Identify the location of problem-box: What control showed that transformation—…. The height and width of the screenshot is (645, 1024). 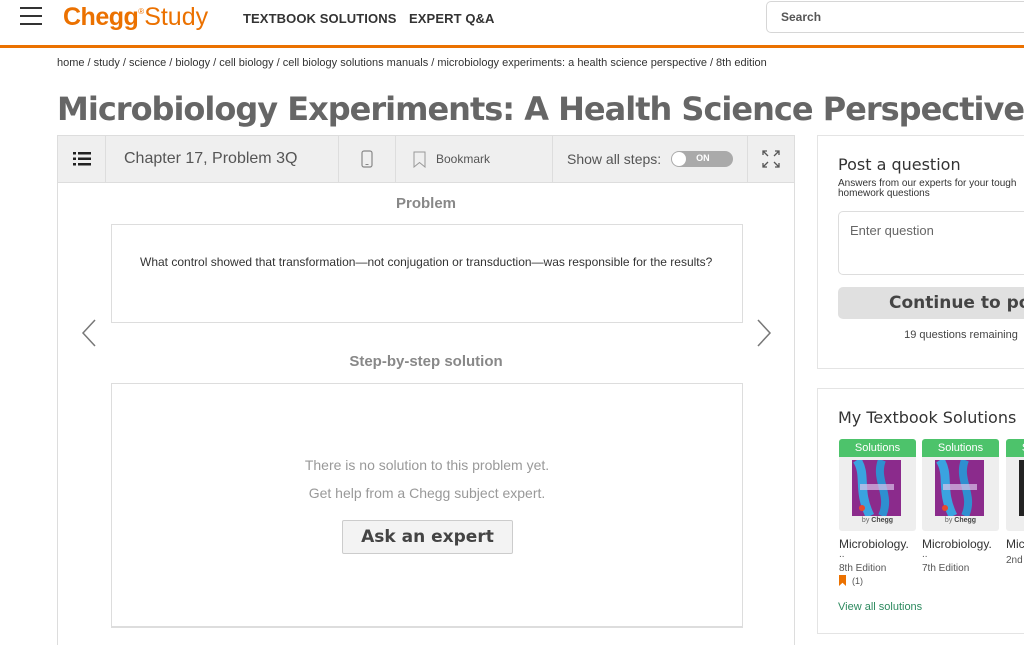
(427, 273).